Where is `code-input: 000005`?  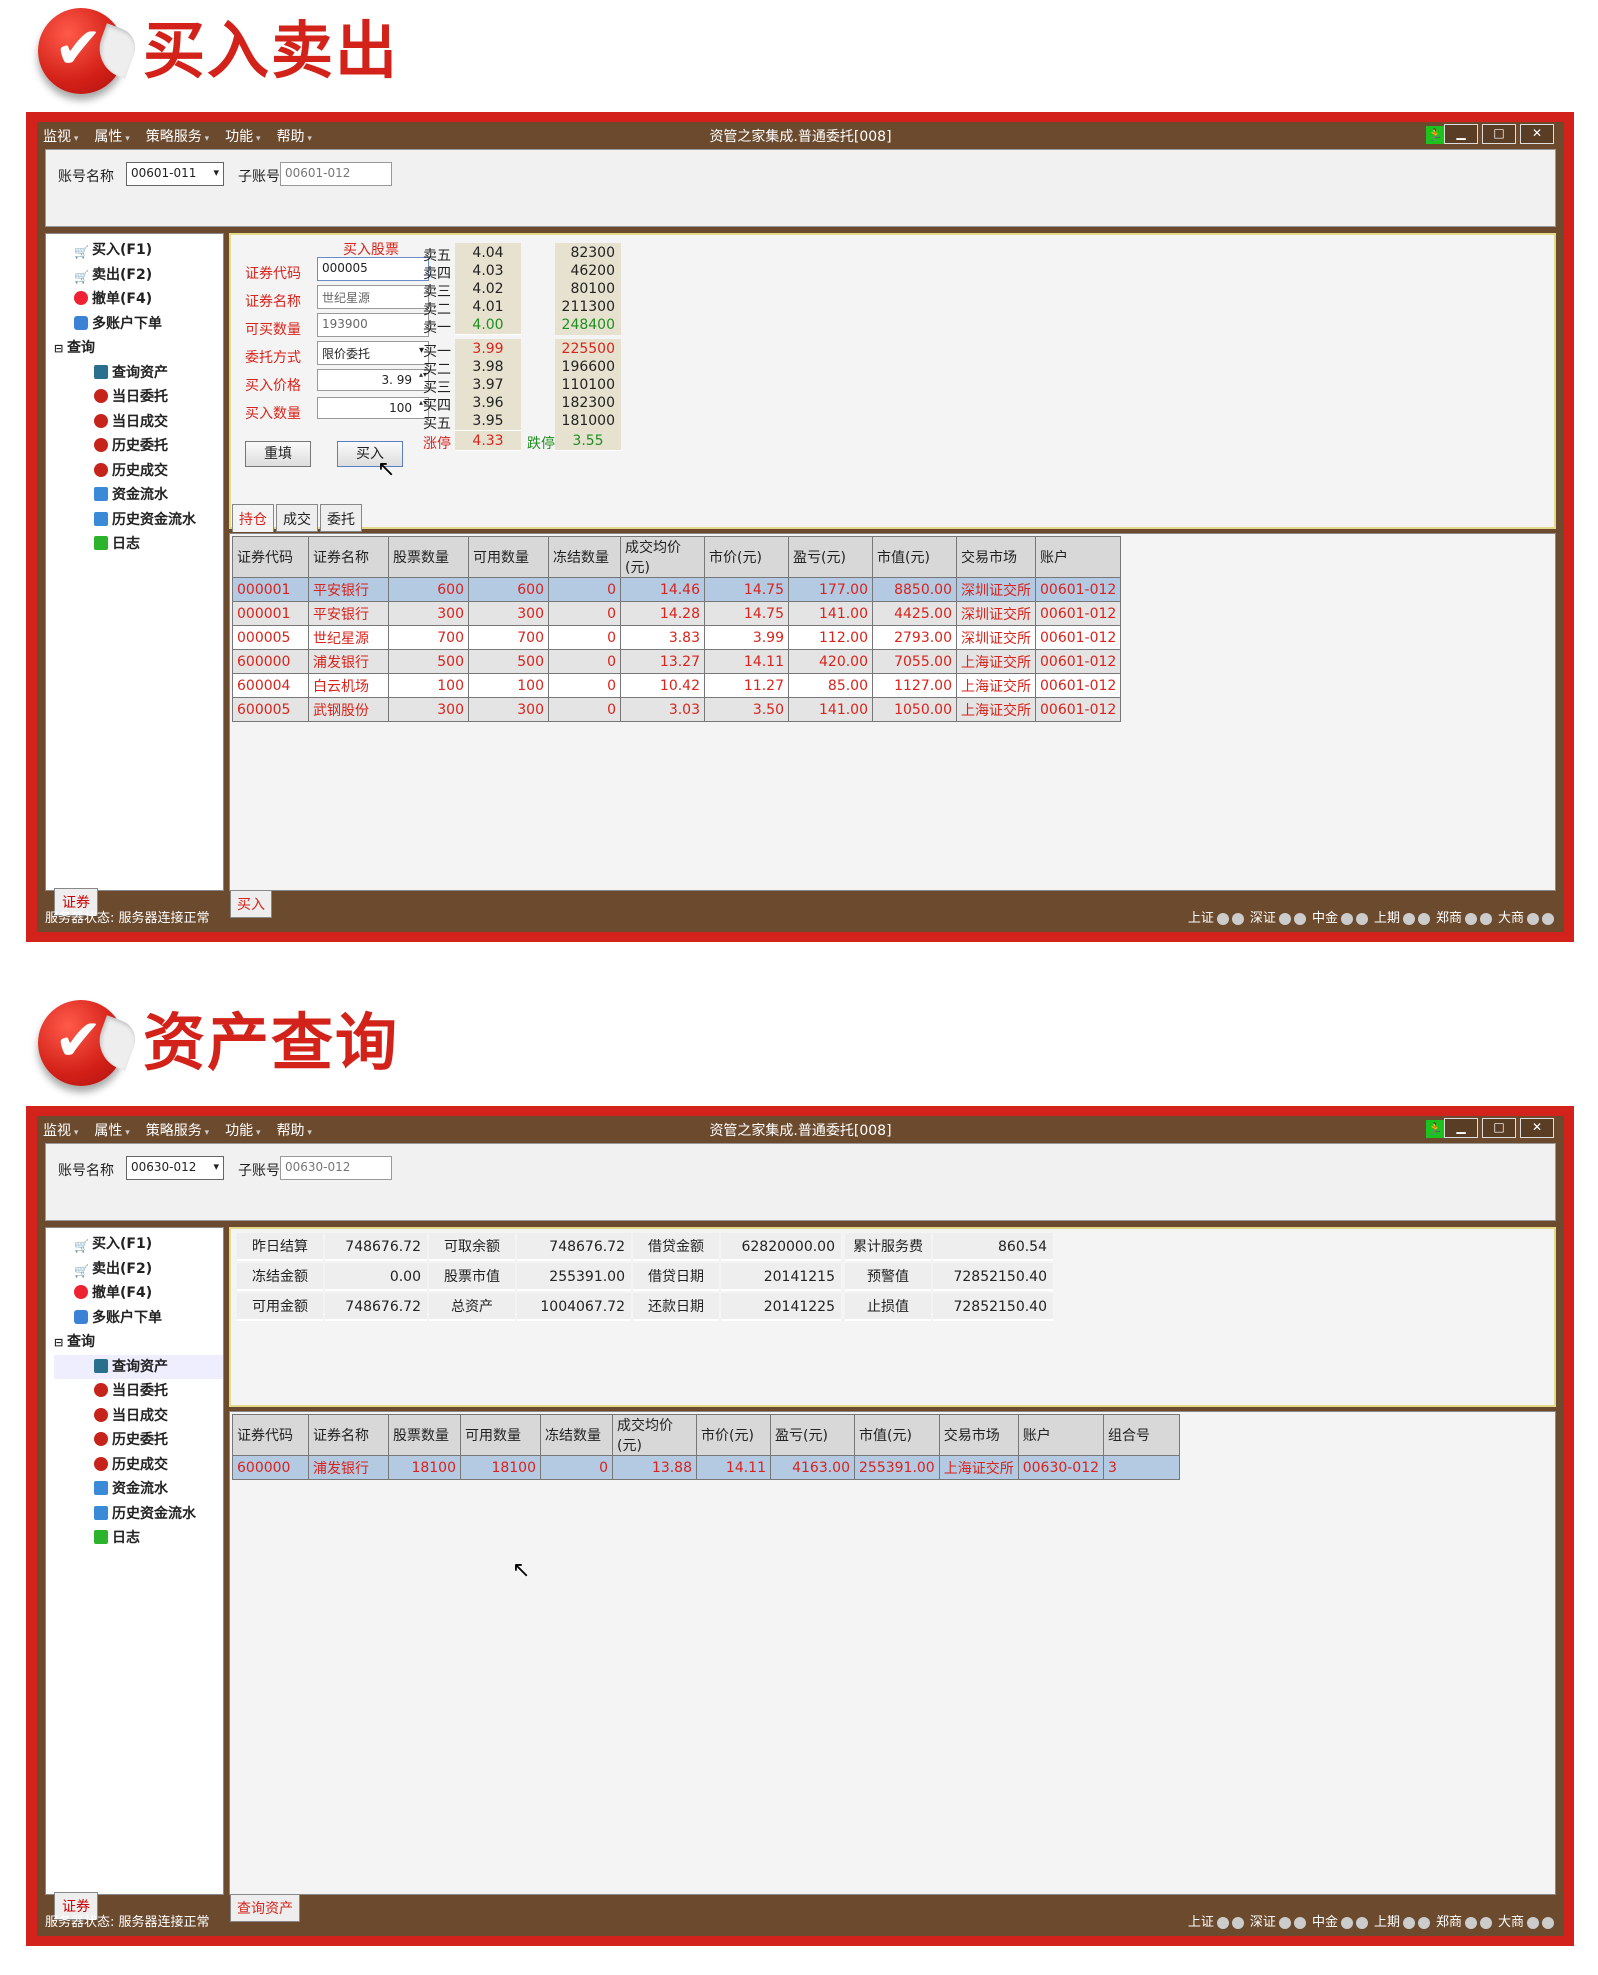
code-input: 000005 is located at coordinates (373, 269).